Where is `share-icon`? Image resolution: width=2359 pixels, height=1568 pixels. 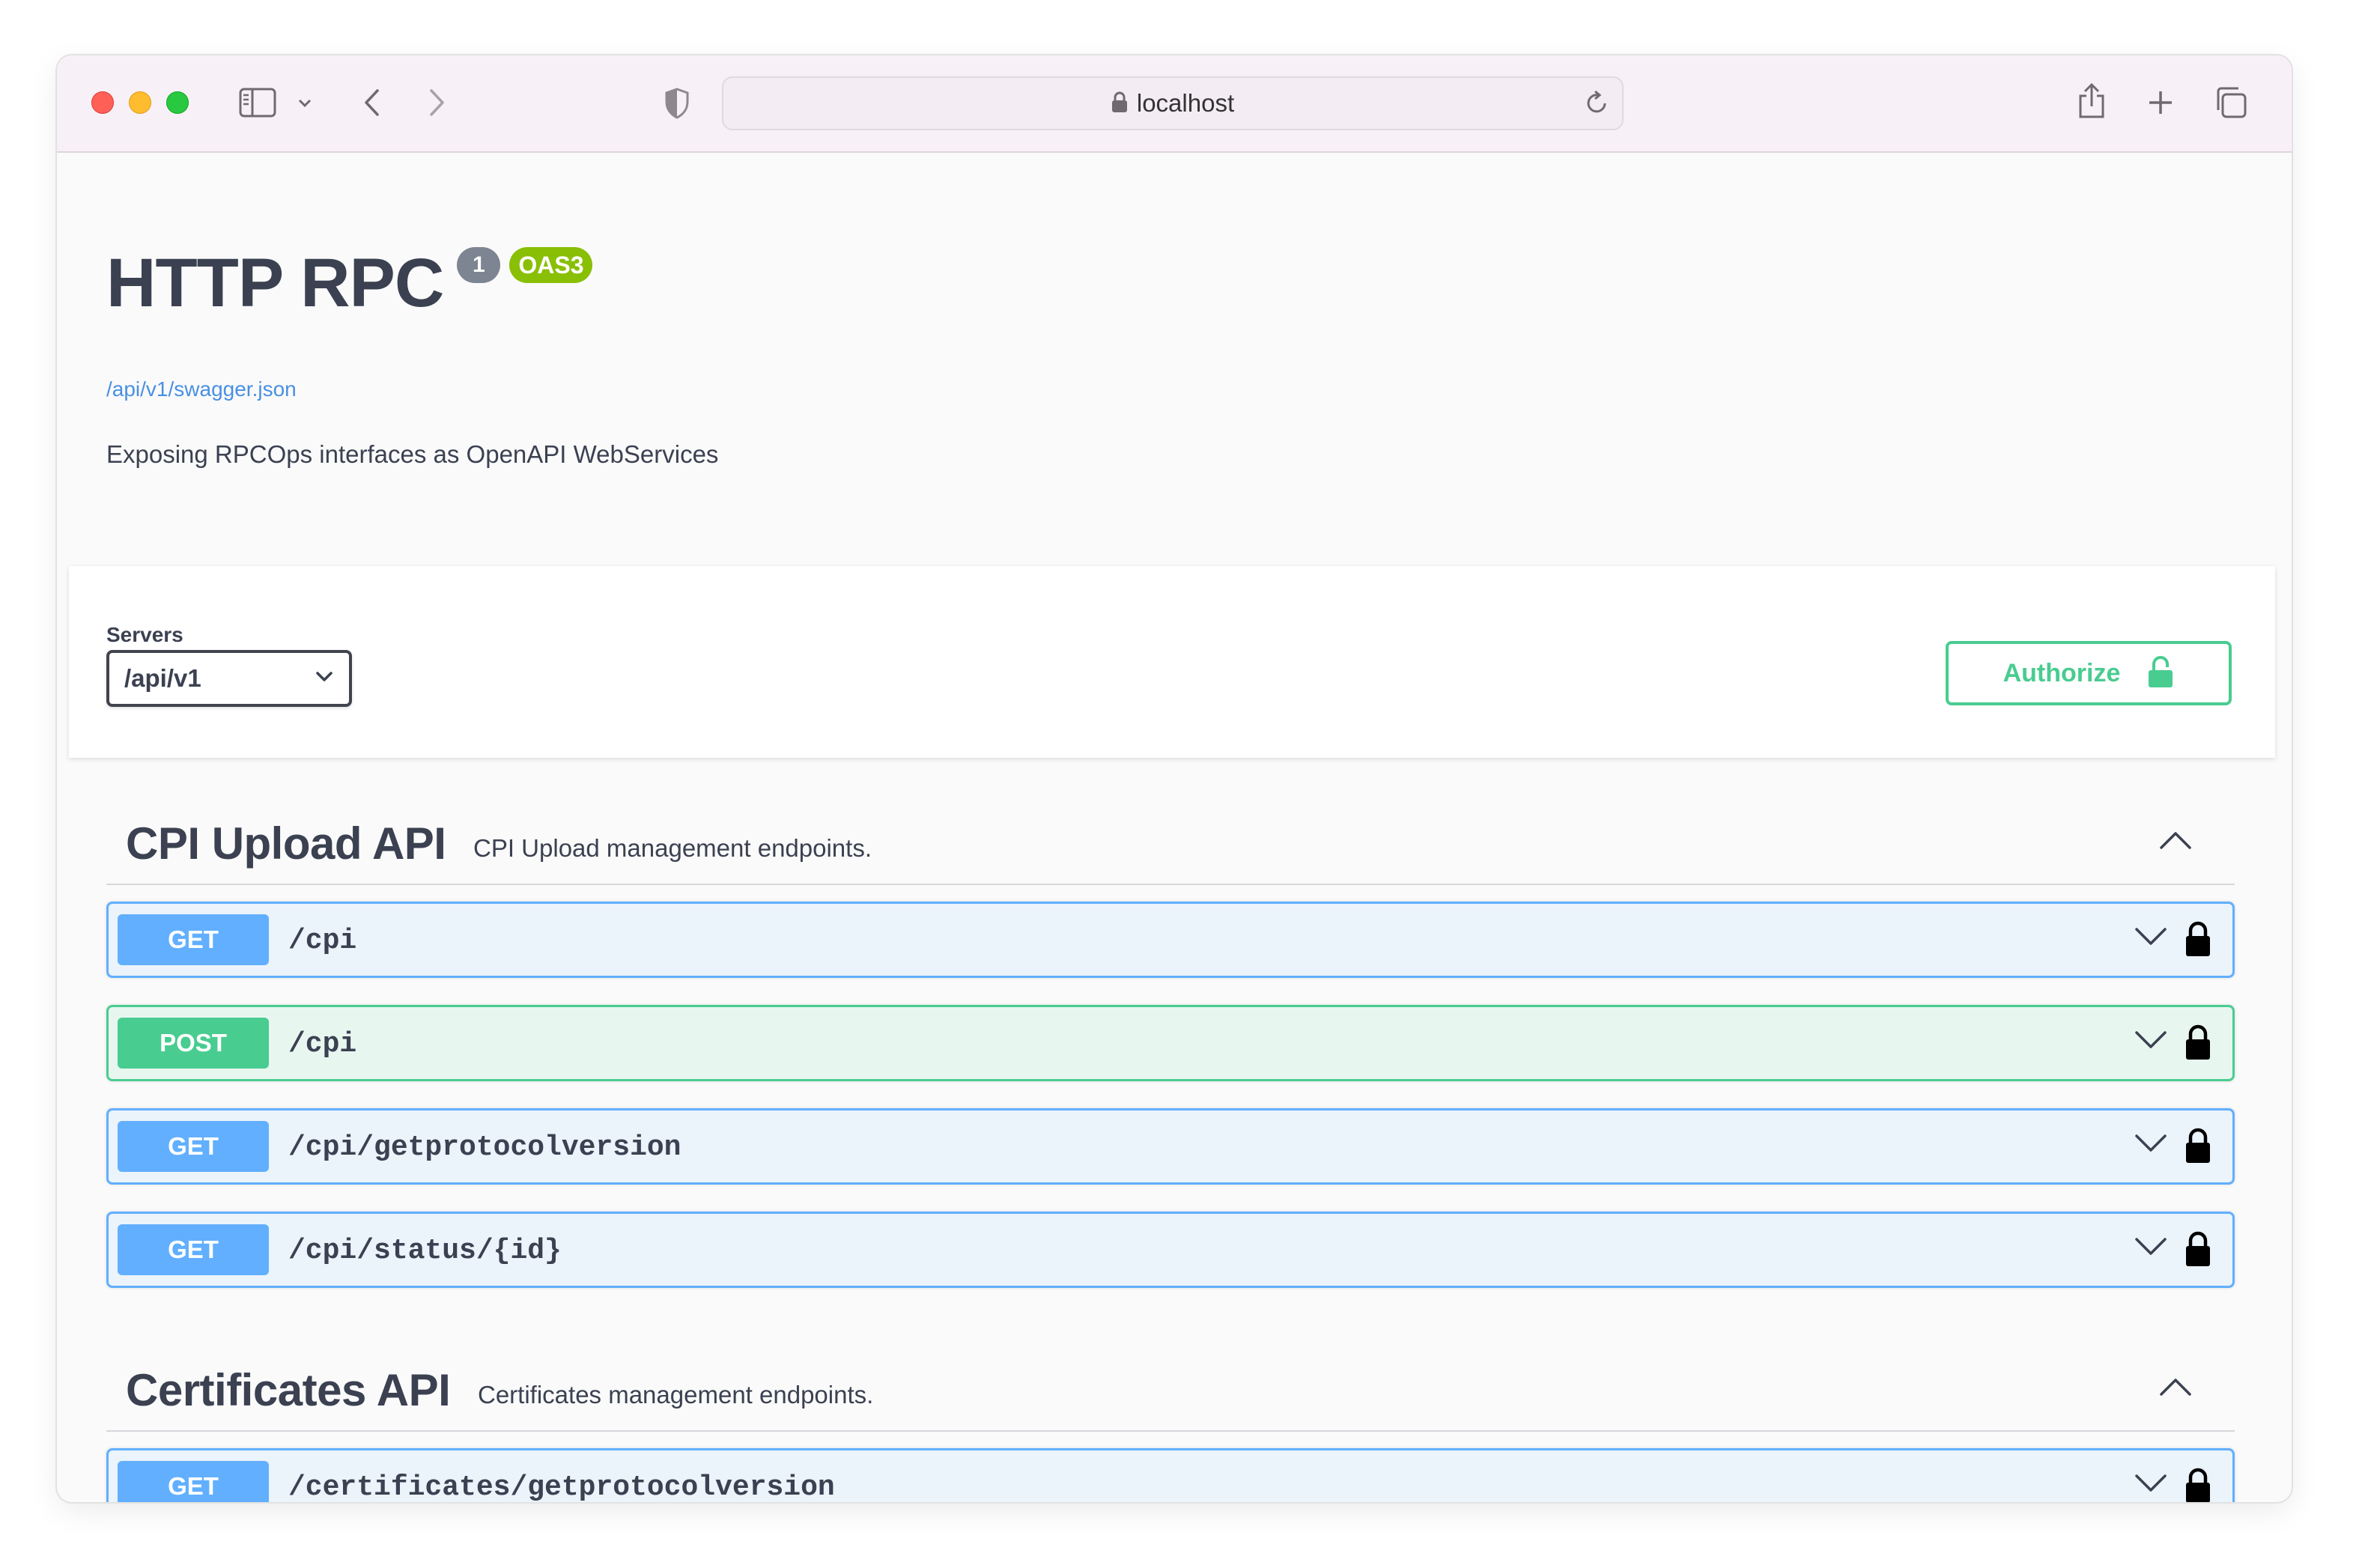
share-icon is located at coordinates (2091, 101).